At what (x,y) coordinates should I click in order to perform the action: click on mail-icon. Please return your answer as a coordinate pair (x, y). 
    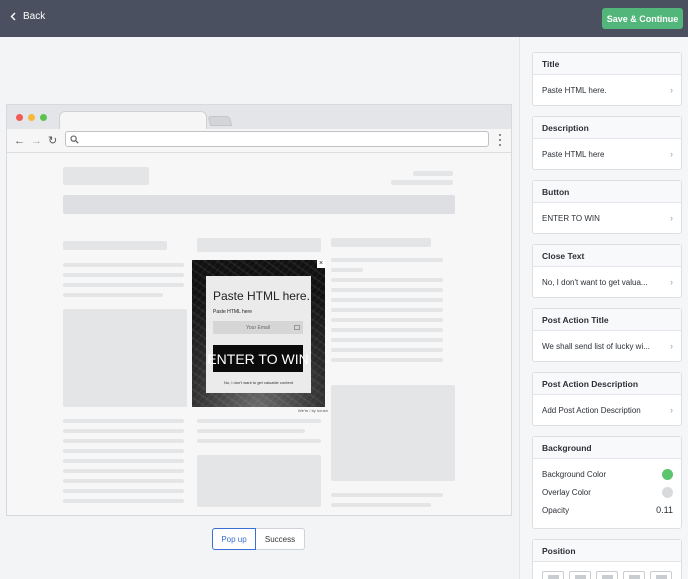
    Looking at the image, I should click on (297, 327).